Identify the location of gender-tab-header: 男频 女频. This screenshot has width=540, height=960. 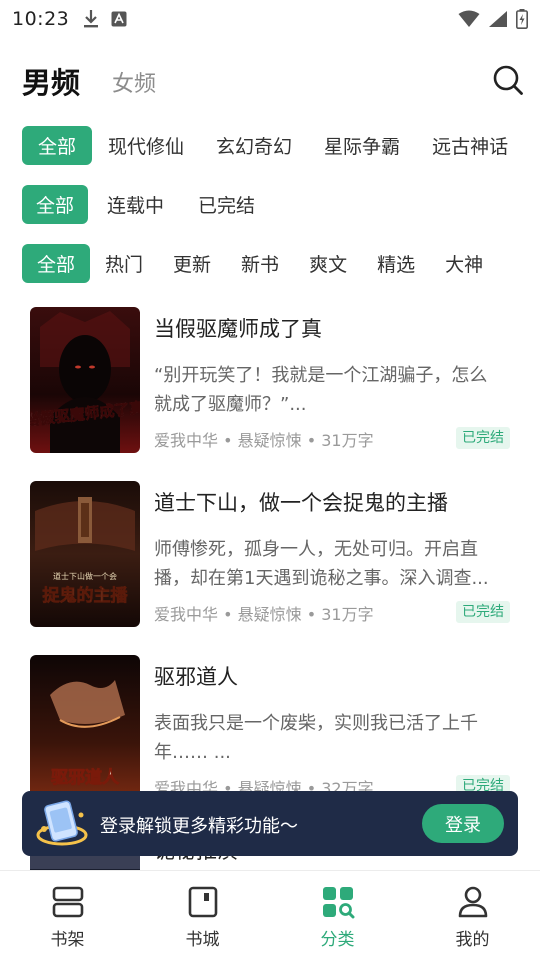
(273, 81).